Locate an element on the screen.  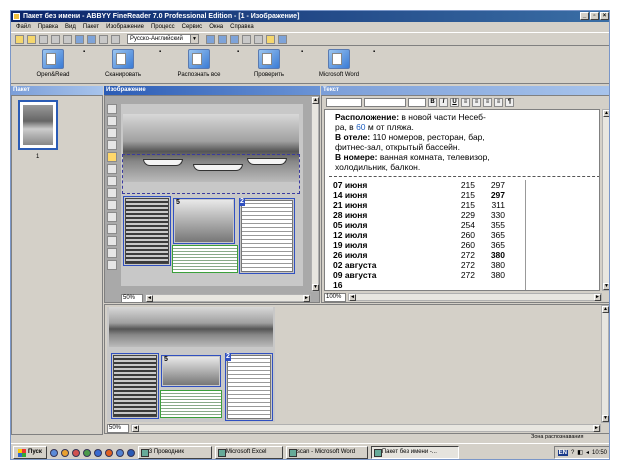
zone-building-zoom is located at coordinates (135, 386).